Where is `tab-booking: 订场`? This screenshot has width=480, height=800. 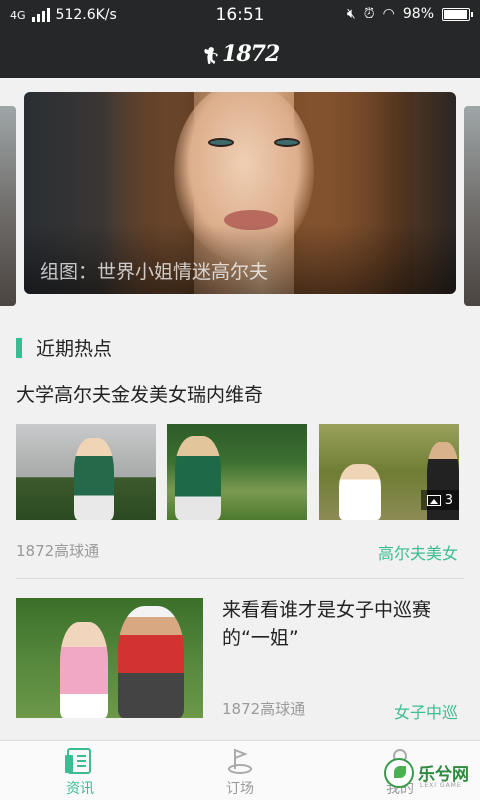 tab-booking: 订场 is located at coordinates (240, 772).